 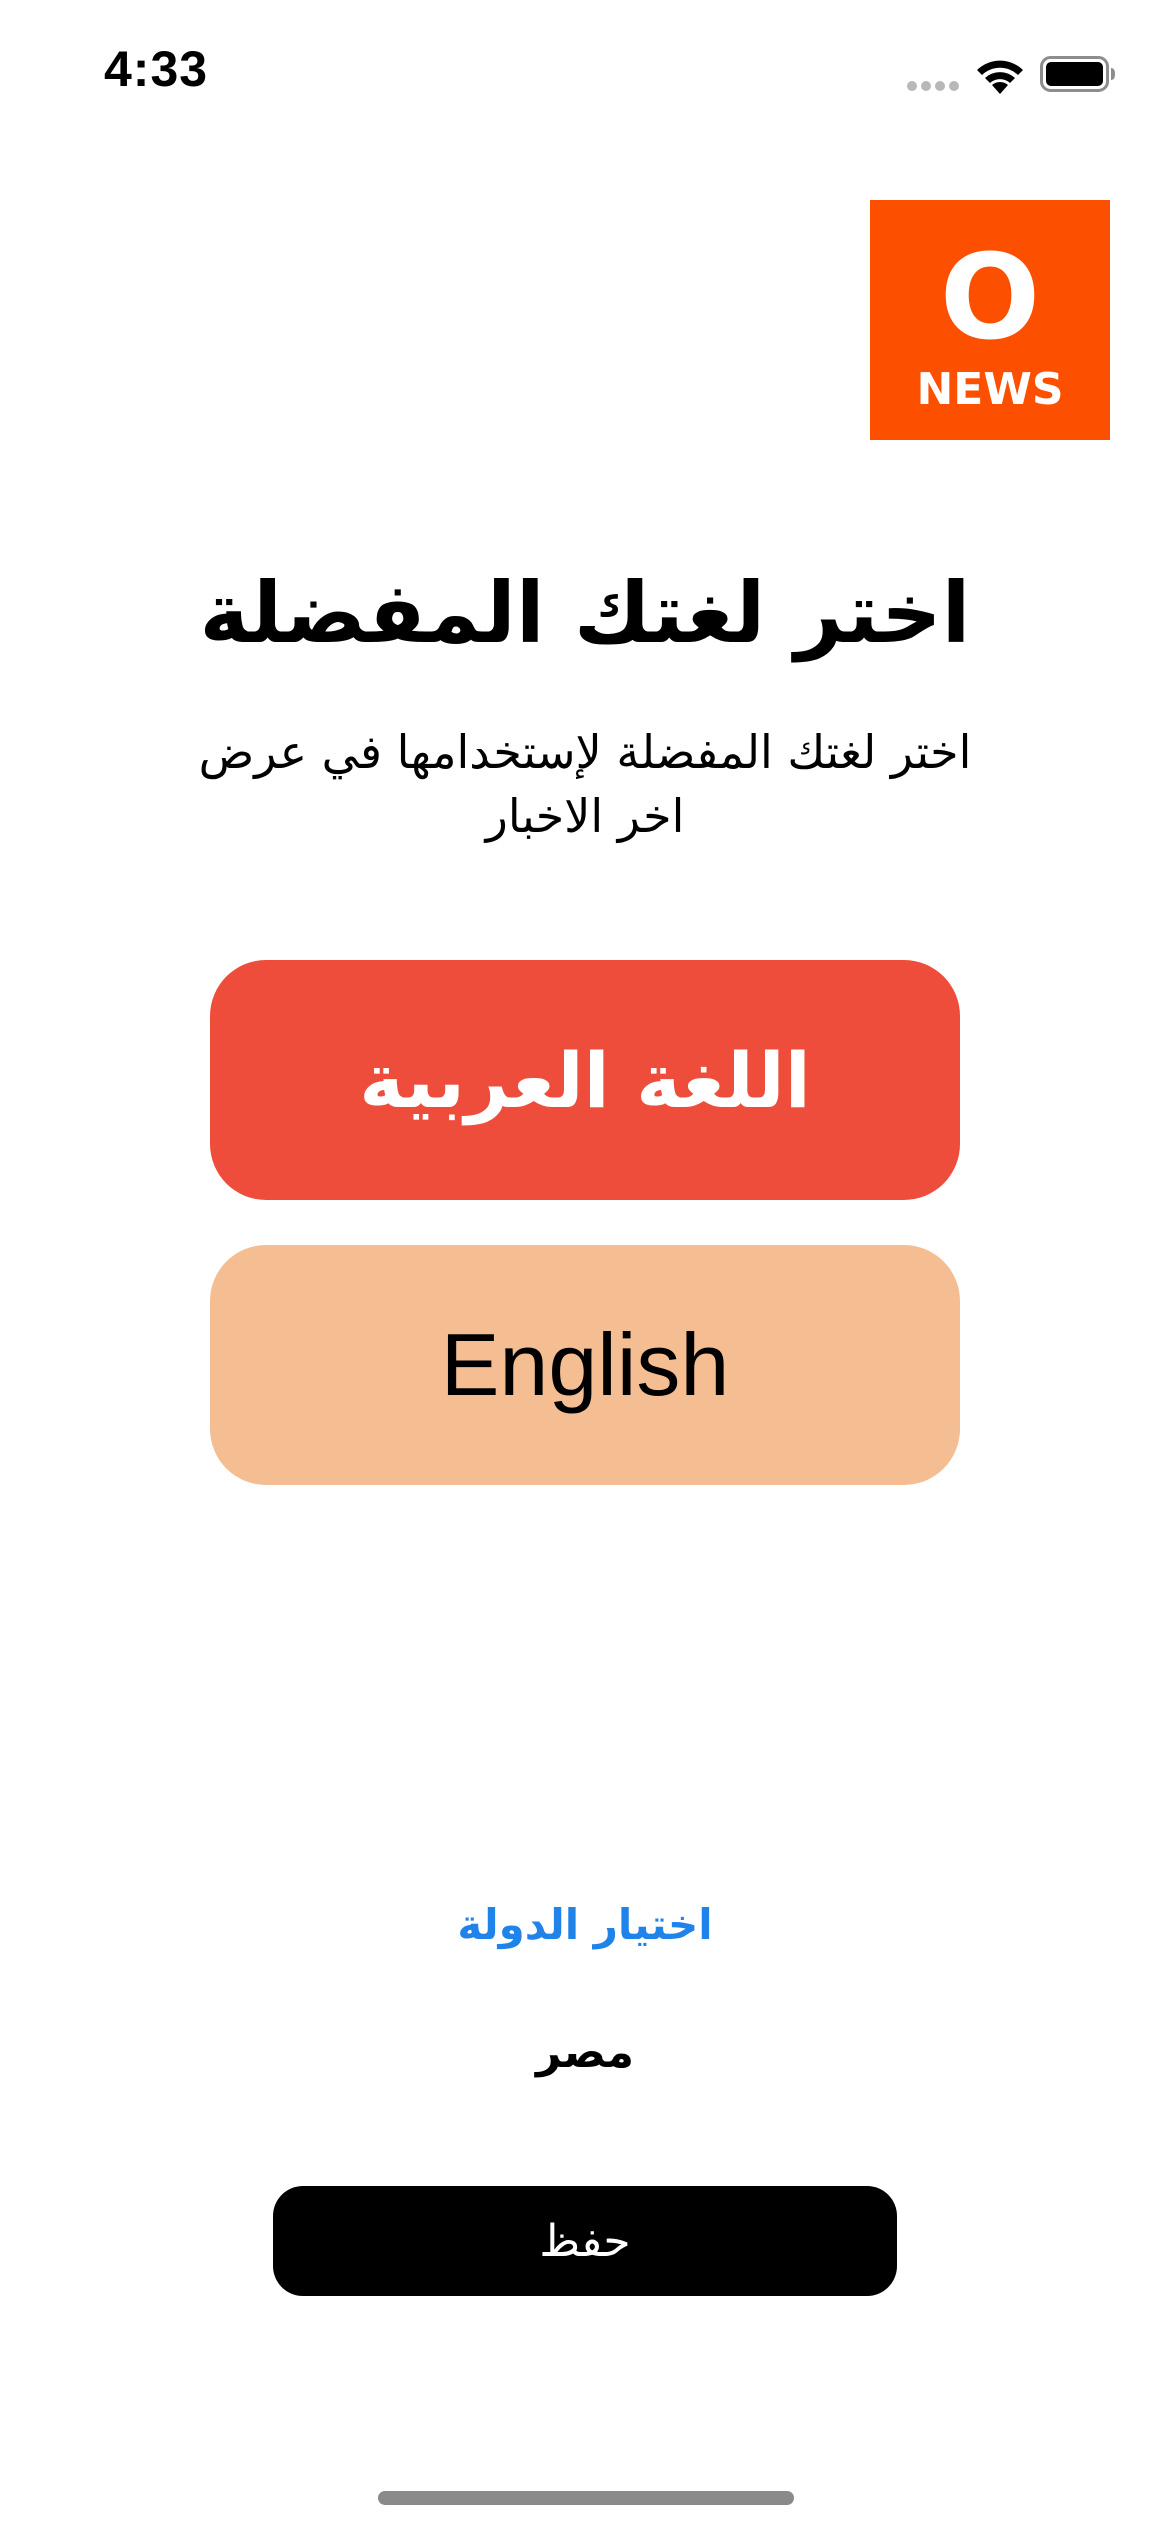 What do you see at coordinates (586, 2498) in the screenshot?
I see `home-indicator` at bounding box center [586, 2498].